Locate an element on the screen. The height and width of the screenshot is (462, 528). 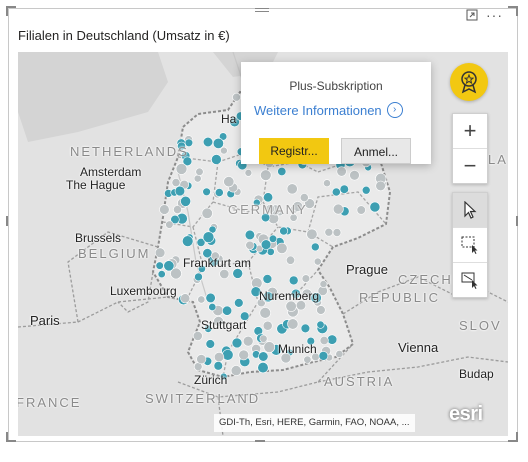
pointer-select-button is located at coordinates (470, 210).